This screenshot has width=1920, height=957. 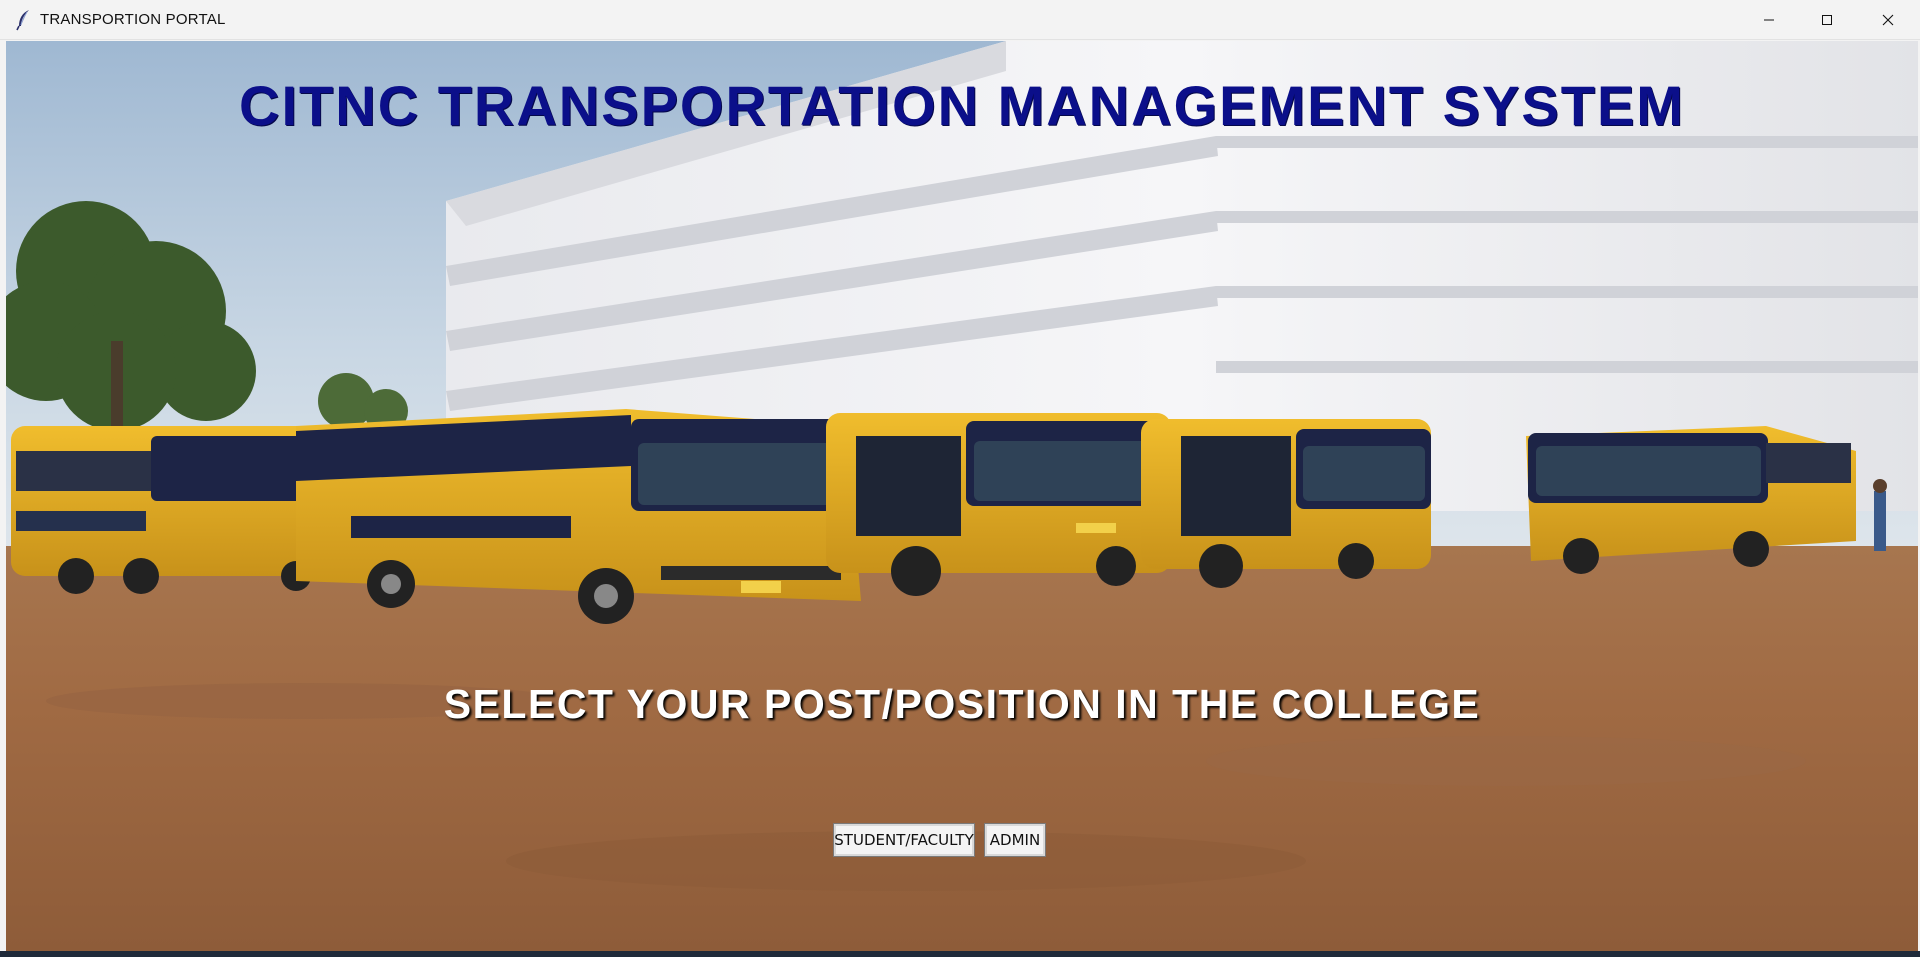 What do you see at coordinates (960, 20) in the screenshot?
I see `title-bar: TRANSPORTION PORTAL` at bounding box center [960, 20].